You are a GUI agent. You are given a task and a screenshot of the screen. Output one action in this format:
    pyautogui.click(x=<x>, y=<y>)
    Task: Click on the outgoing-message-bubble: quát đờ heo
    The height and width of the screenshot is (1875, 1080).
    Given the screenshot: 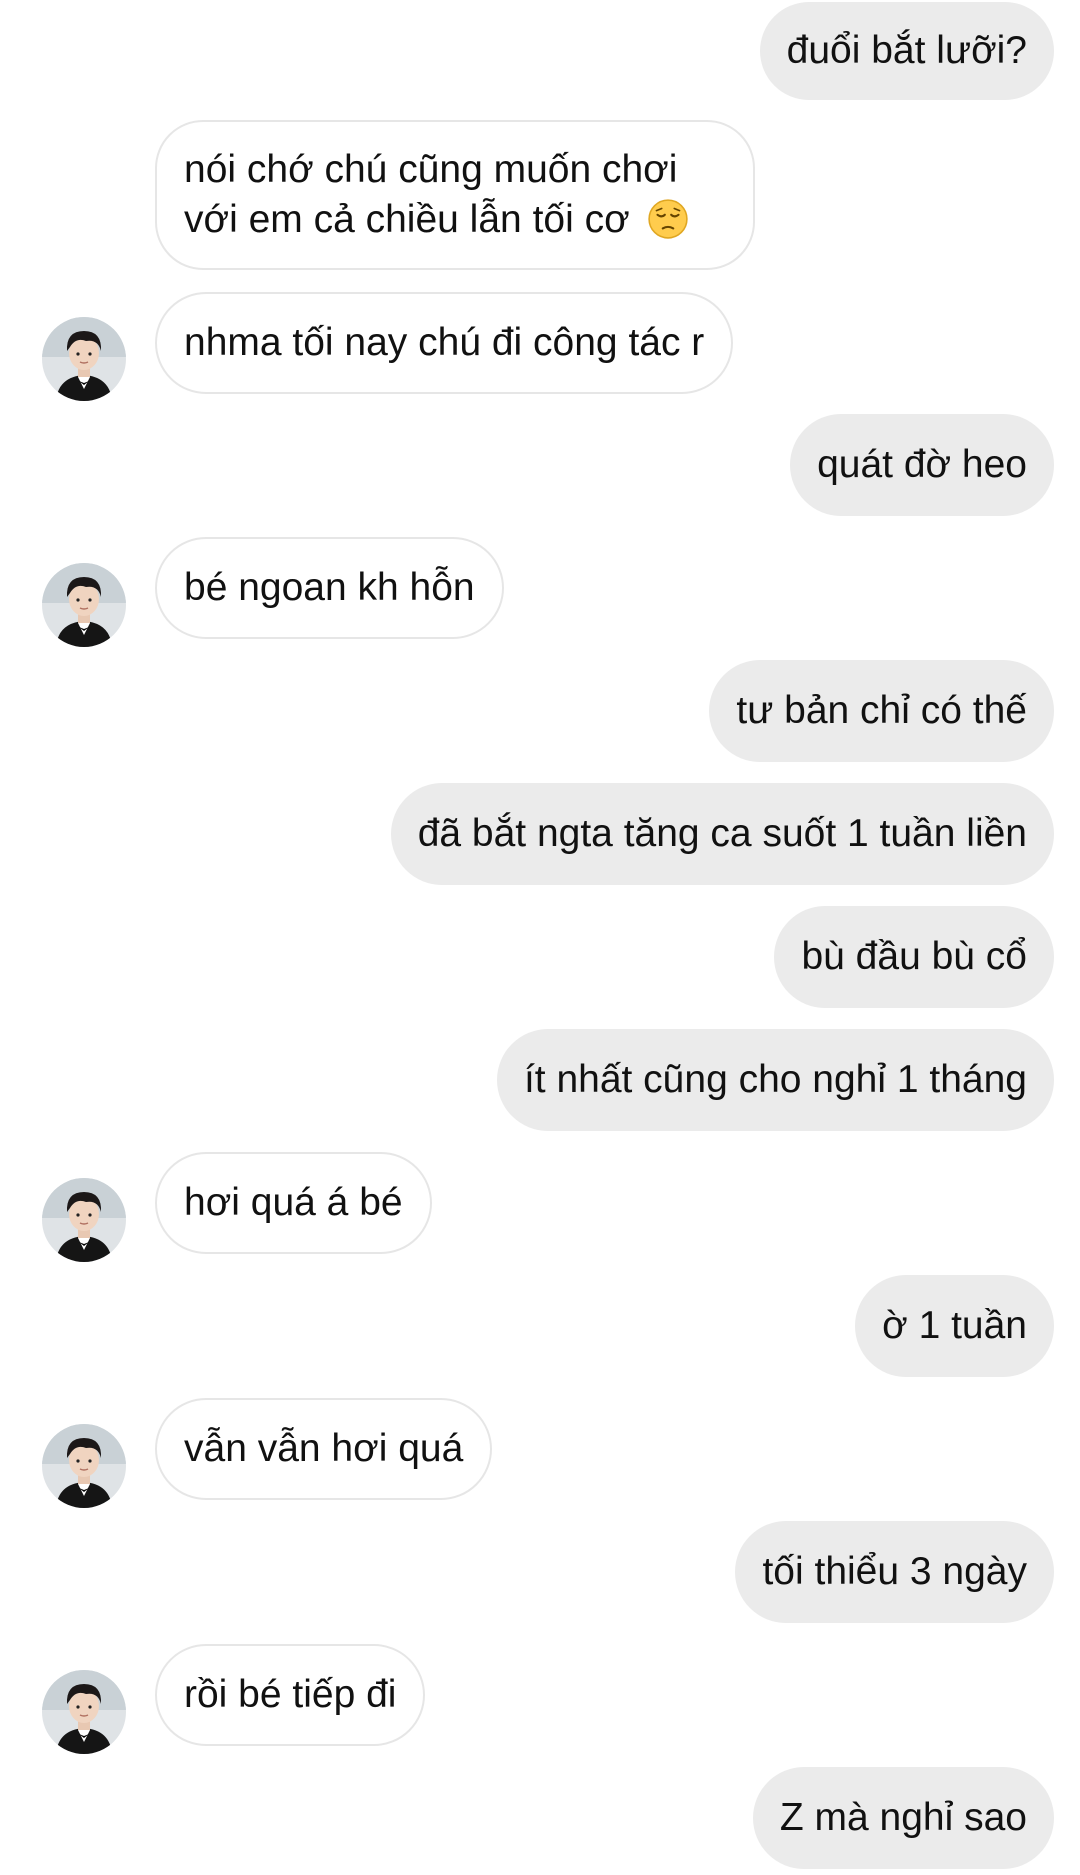 What is the action you would take?
    pyautogui.click(x=922, y=465)
    